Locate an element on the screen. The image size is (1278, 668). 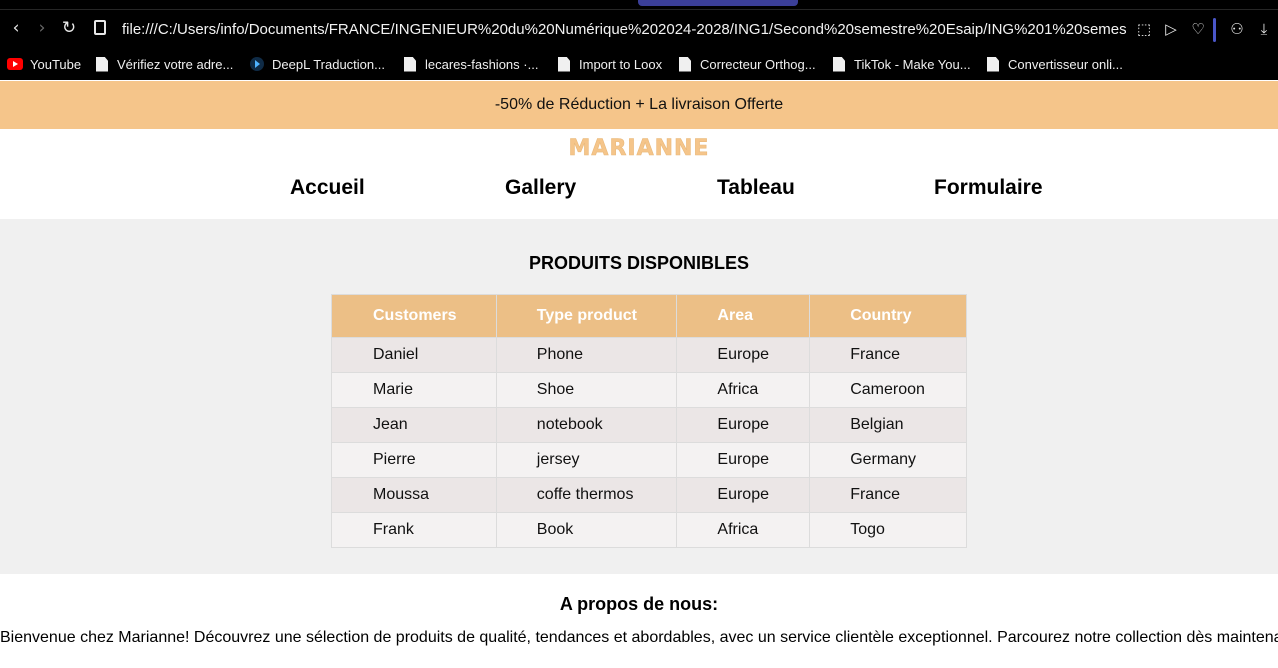
cell-country: Togo is located at coordinates (888, 530).